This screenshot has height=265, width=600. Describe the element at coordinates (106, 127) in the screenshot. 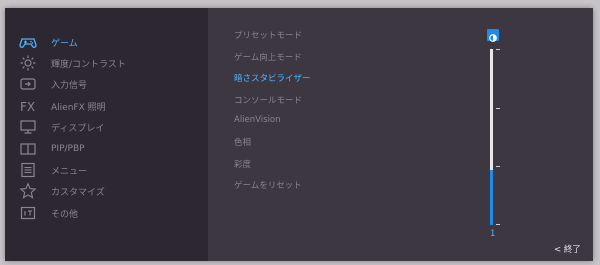

I see `sidebar-item-display: ディスプレイ` at that location.